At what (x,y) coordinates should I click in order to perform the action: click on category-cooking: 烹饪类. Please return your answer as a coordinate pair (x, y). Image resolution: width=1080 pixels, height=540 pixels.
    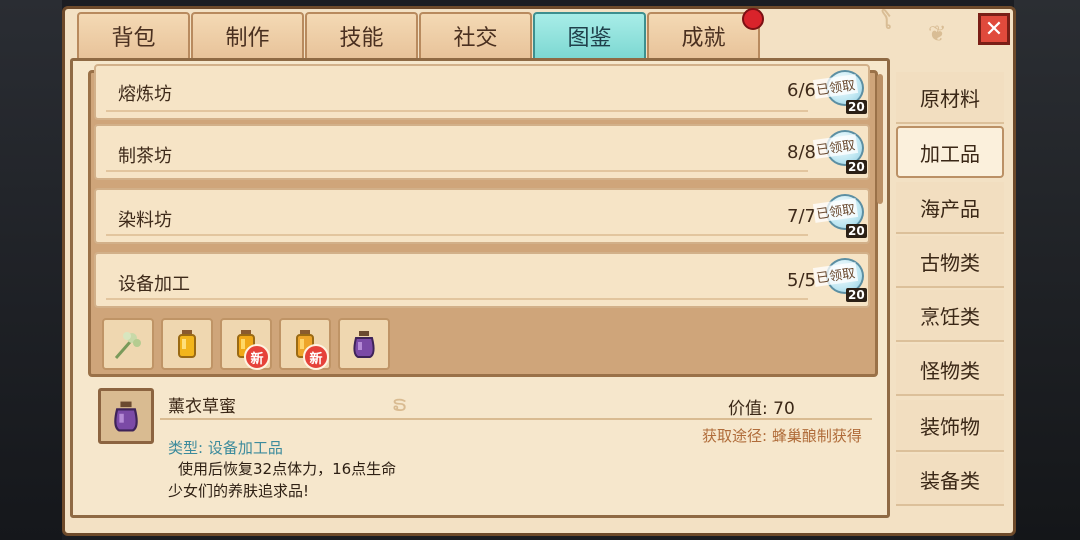
    Looking at the image, I should click on (950, 316).